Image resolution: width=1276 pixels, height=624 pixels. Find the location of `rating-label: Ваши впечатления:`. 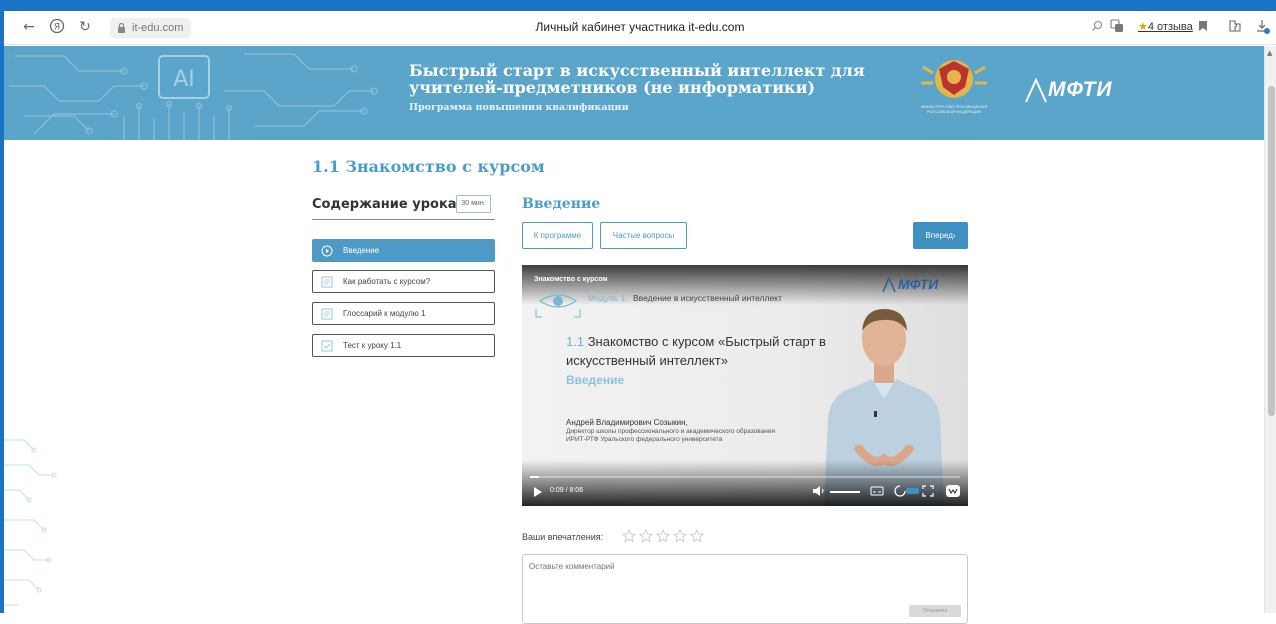

rating-label: Ваши впечатления: is located at coordinates (563, 537).